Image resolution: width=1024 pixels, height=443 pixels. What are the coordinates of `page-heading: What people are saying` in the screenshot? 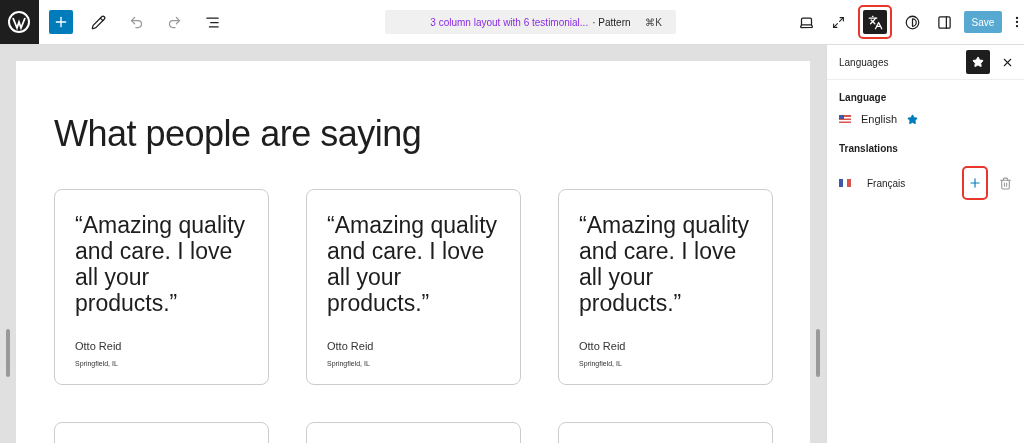 It's located at (238, 134).